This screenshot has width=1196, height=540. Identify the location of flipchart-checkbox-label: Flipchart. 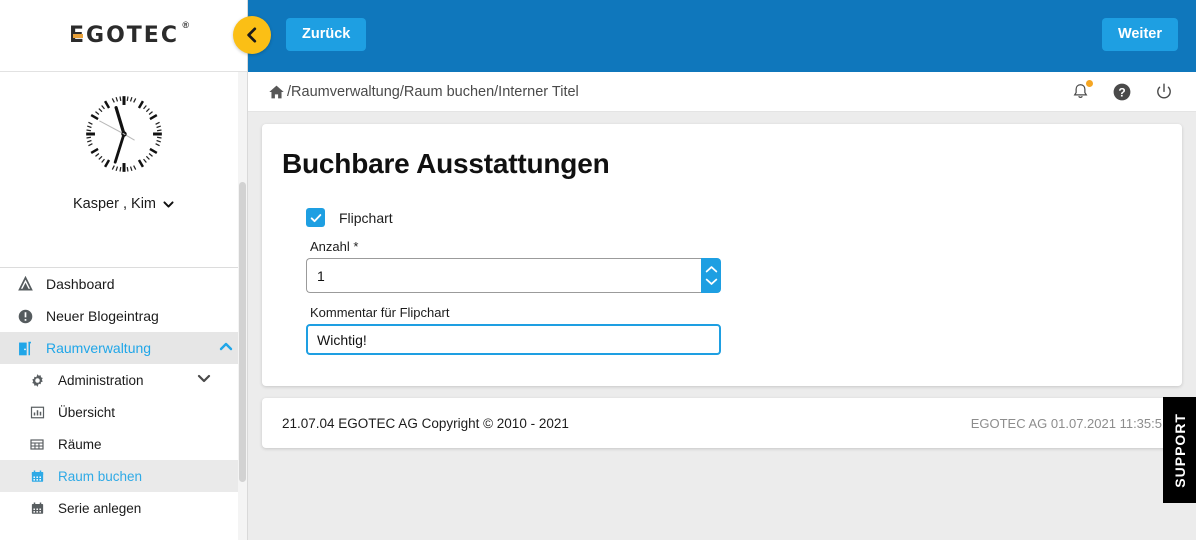
(366, 217).